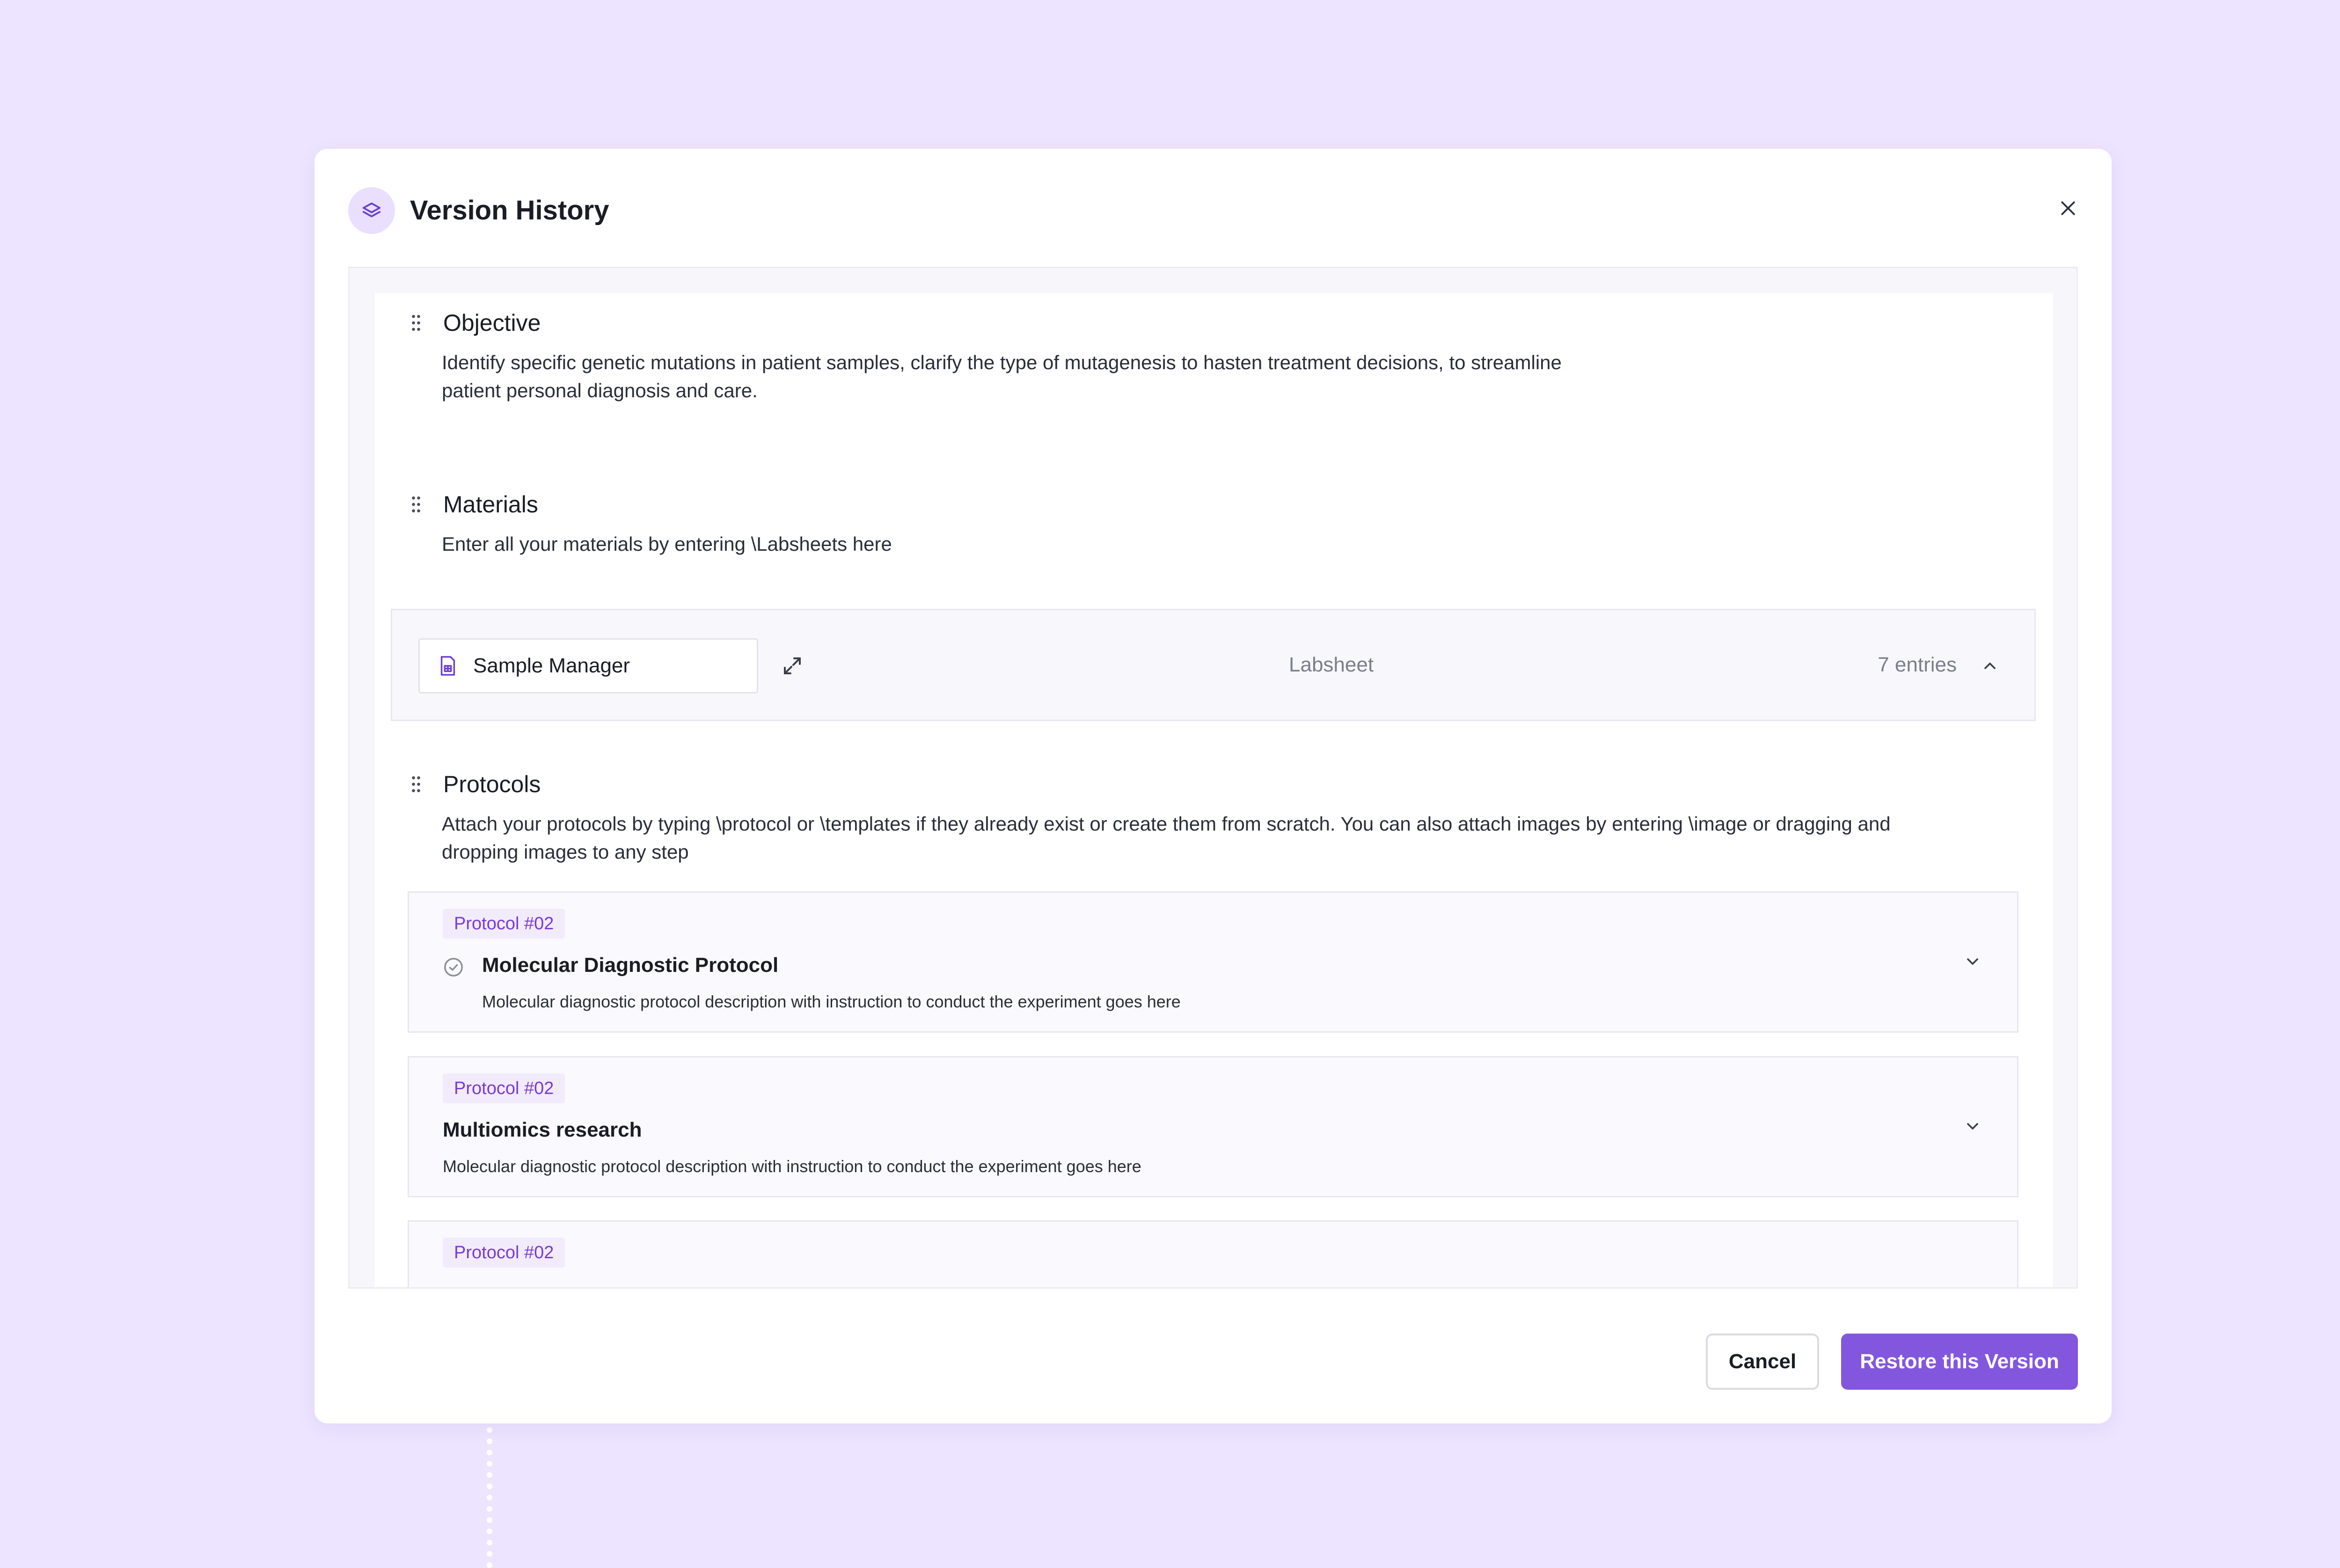 The height and width of the screenshot is (1568, 2340). I want to click on layers-icon, so click(372, 210).